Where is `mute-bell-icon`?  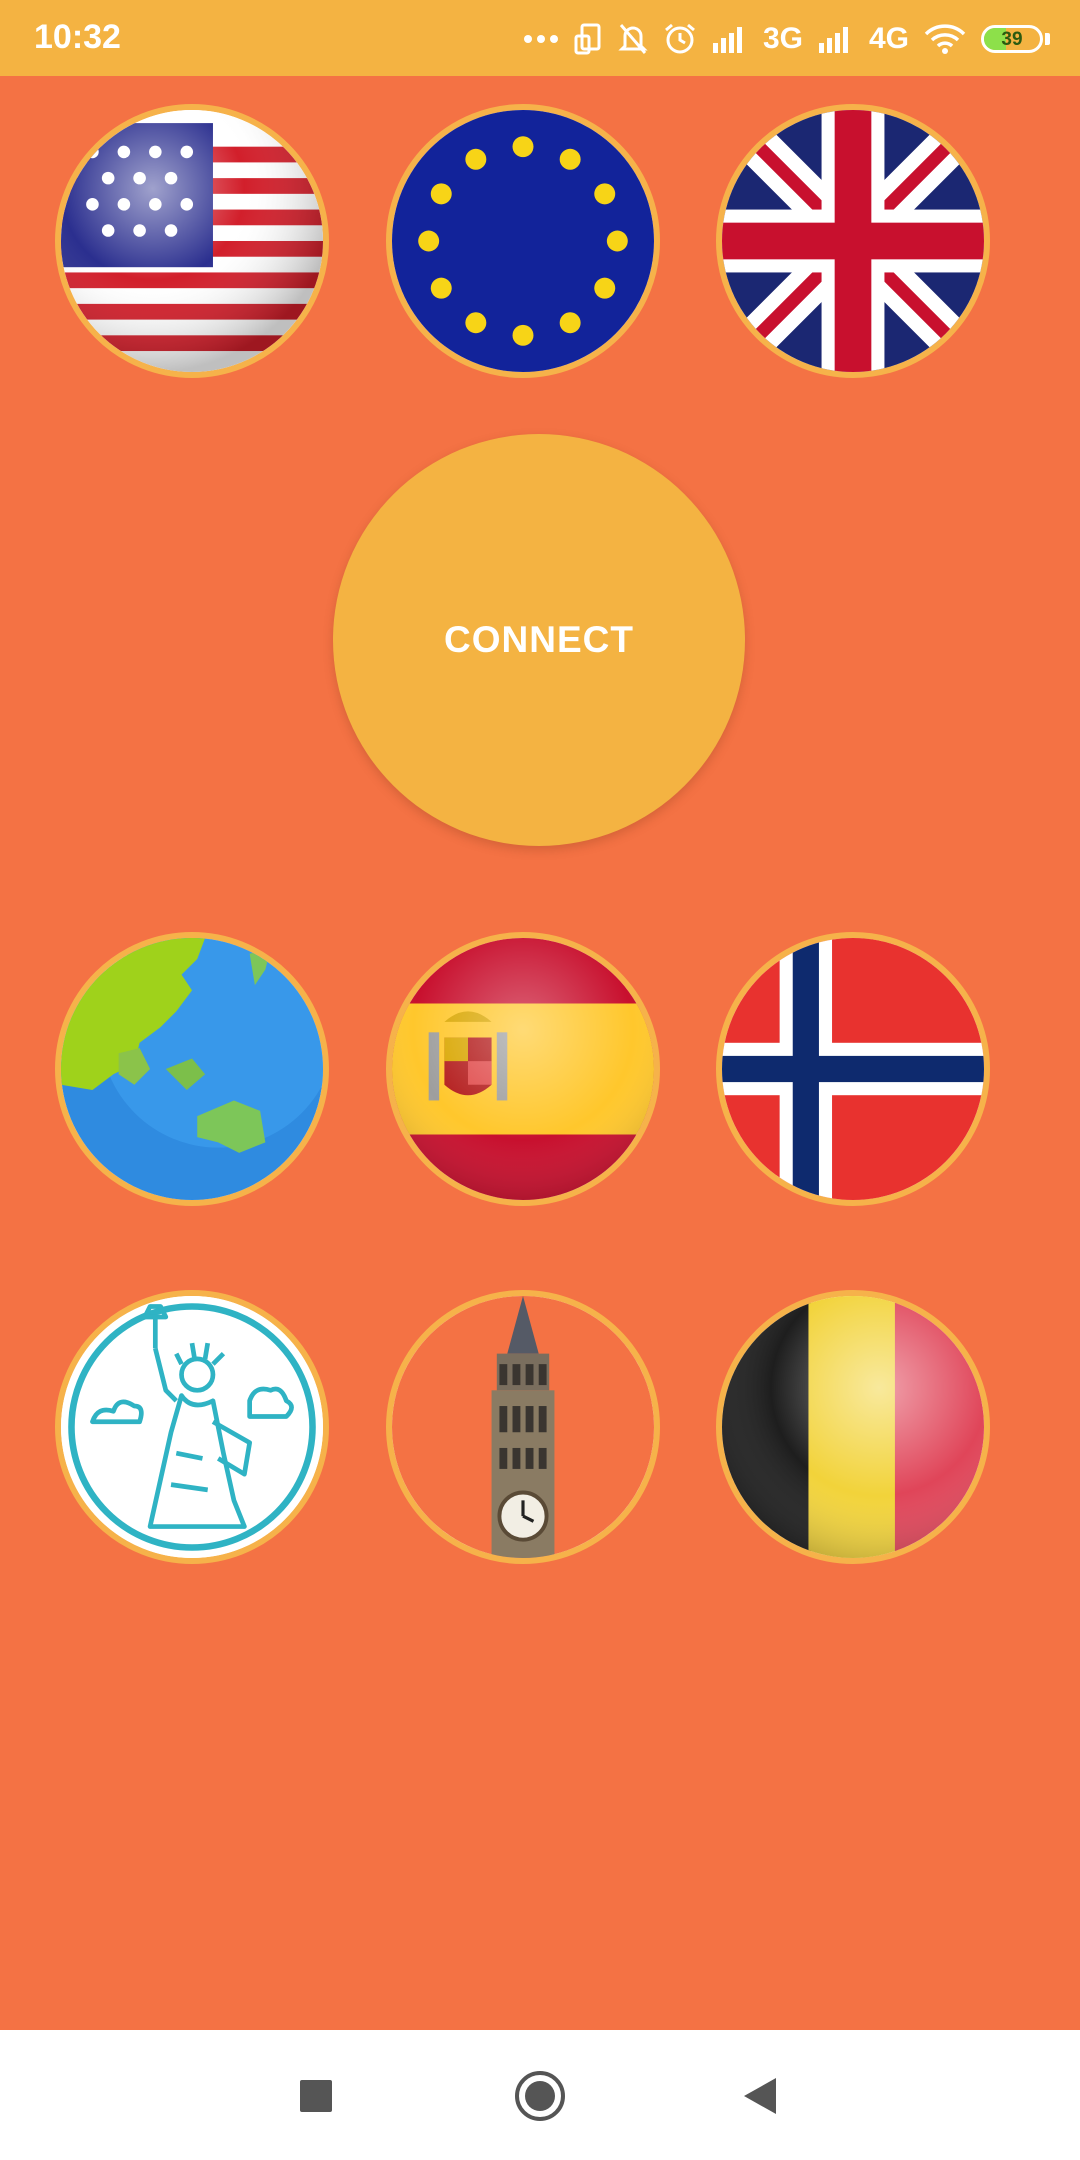
mute-bell-icon is located at coordinates (633, 39).